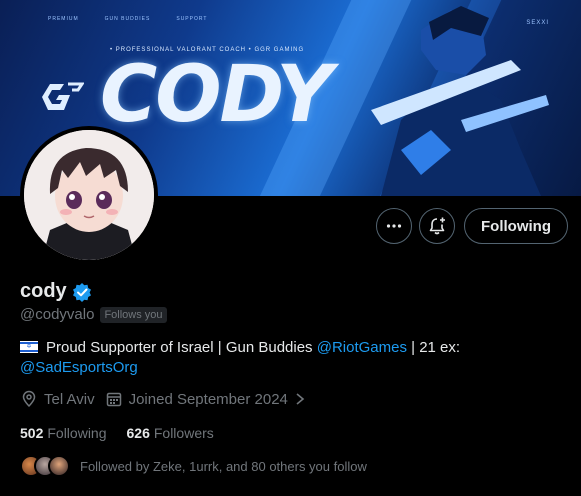  Describe the element at coordinates (300, 399) in the screenshot. I see `chevron-right-icon` at that location.